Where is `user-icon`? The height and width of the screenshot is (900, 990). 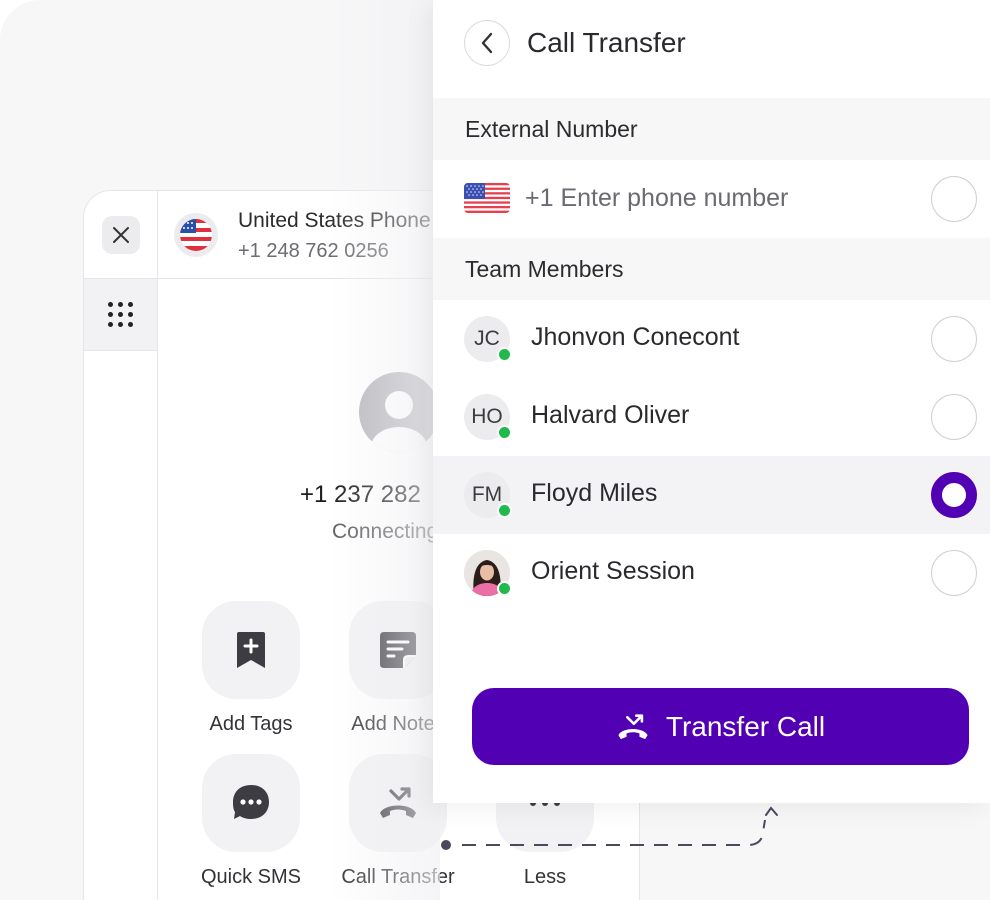 user-icon is located at coordinates (399, 421).